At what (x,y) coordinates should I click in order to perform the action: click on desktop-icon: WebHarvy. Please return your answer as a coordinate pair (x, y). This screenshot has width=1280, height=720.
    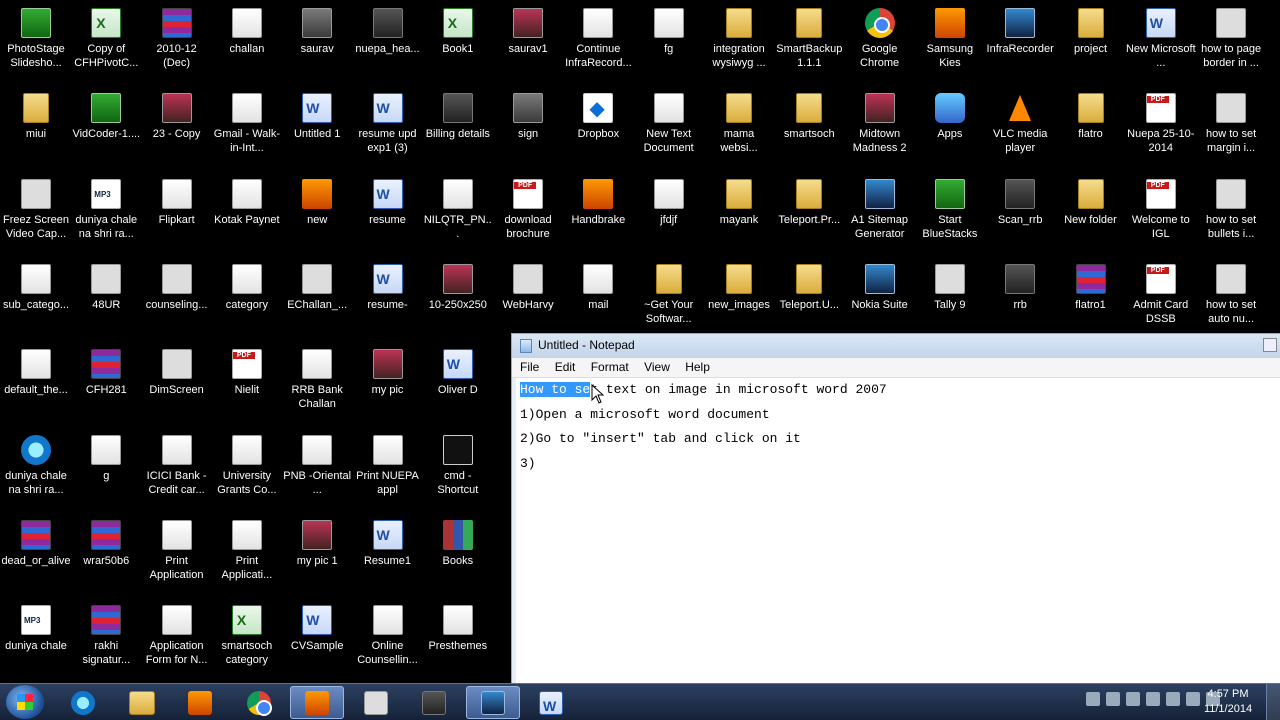
    Looking at the image, I should click on (528, 299).